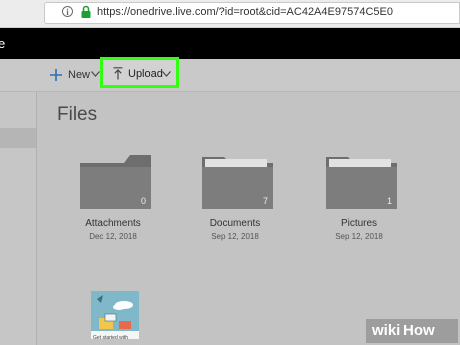  What do you see at coordinates (118, 73) in the screenshot?
I see `upload-icon` at bounding box center [118, 73].